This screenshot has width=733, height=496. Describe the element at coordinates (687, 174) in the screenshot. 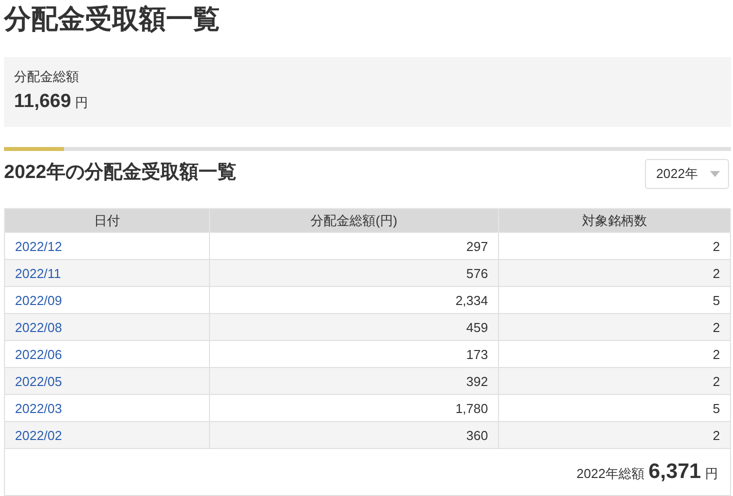

I see `year-select: 2022年` at that location.